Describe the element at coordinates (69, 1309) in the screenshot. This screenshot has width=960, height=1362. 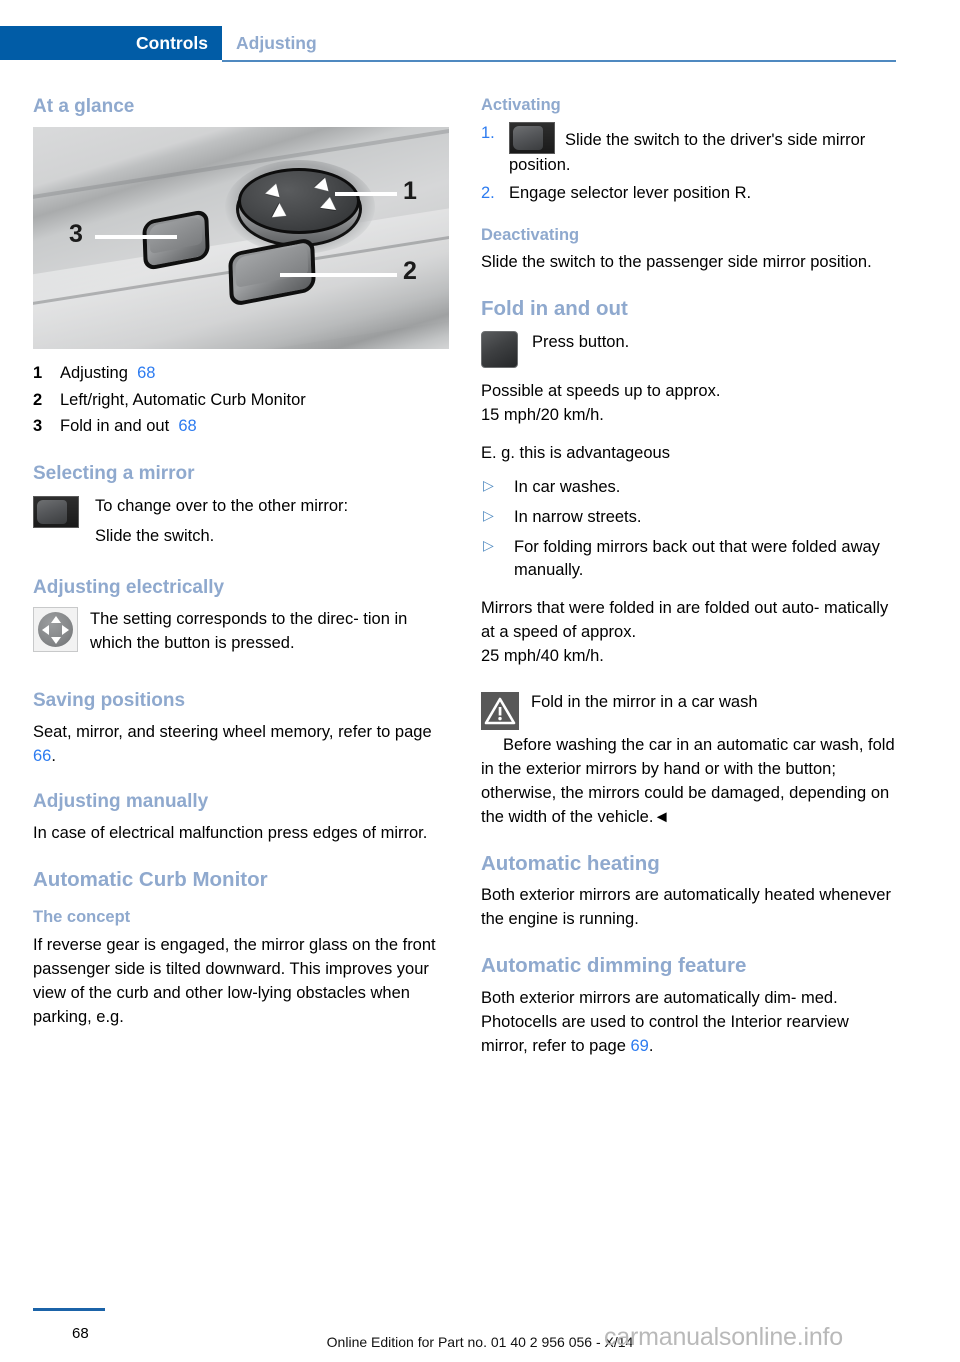
I see `footer-divider` at that location.